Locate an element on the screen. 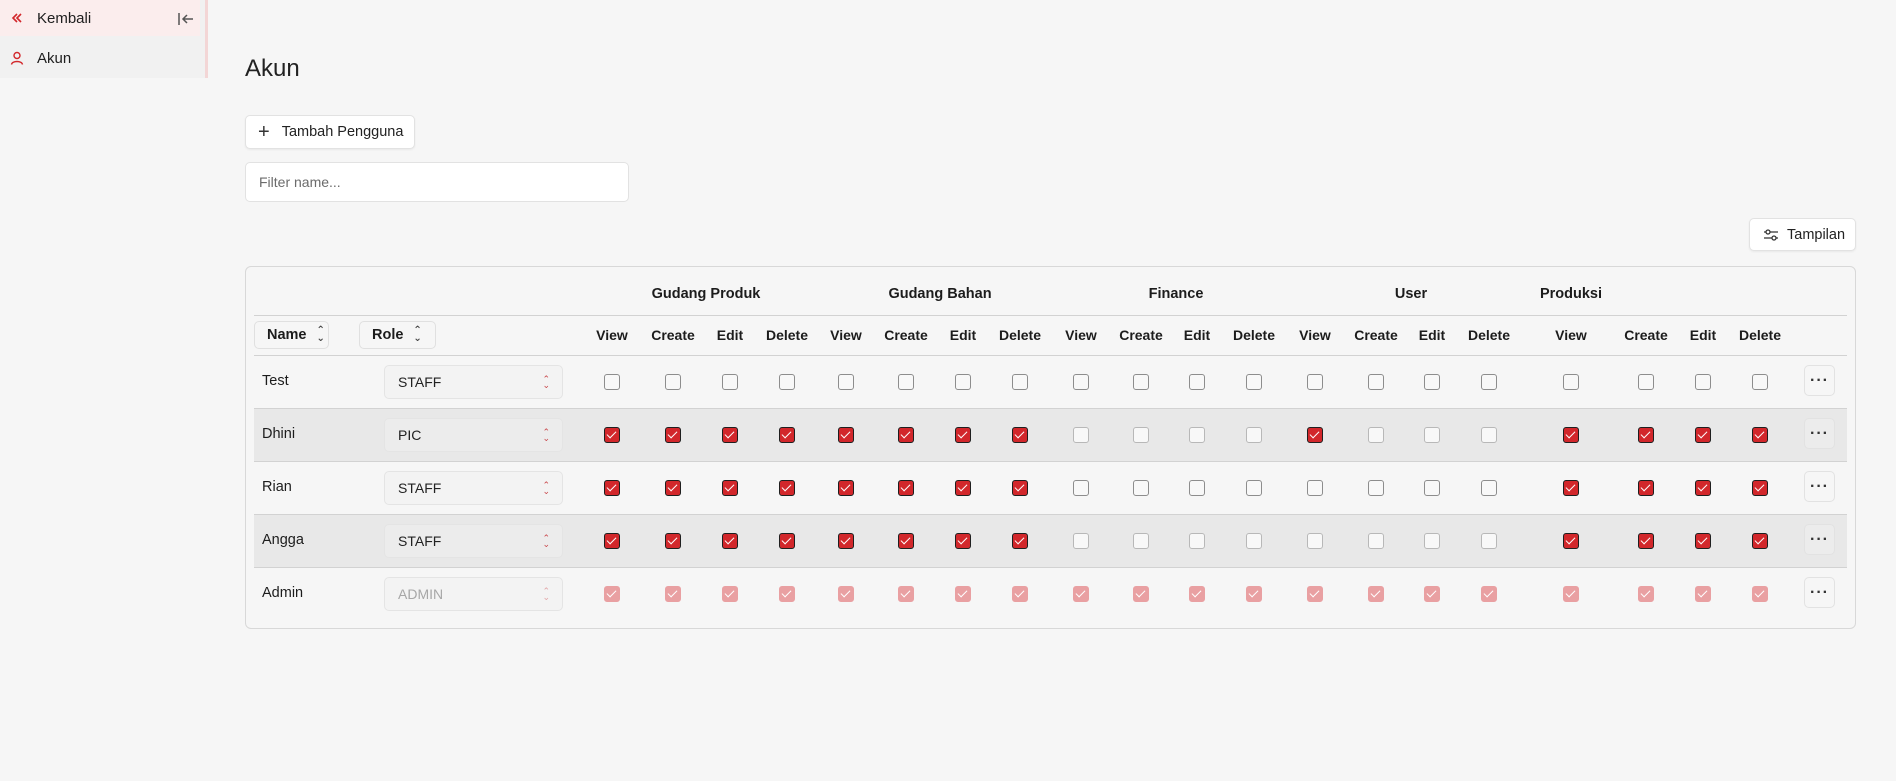  collapse-sidebar-icon is located at coordinates (186, 19).